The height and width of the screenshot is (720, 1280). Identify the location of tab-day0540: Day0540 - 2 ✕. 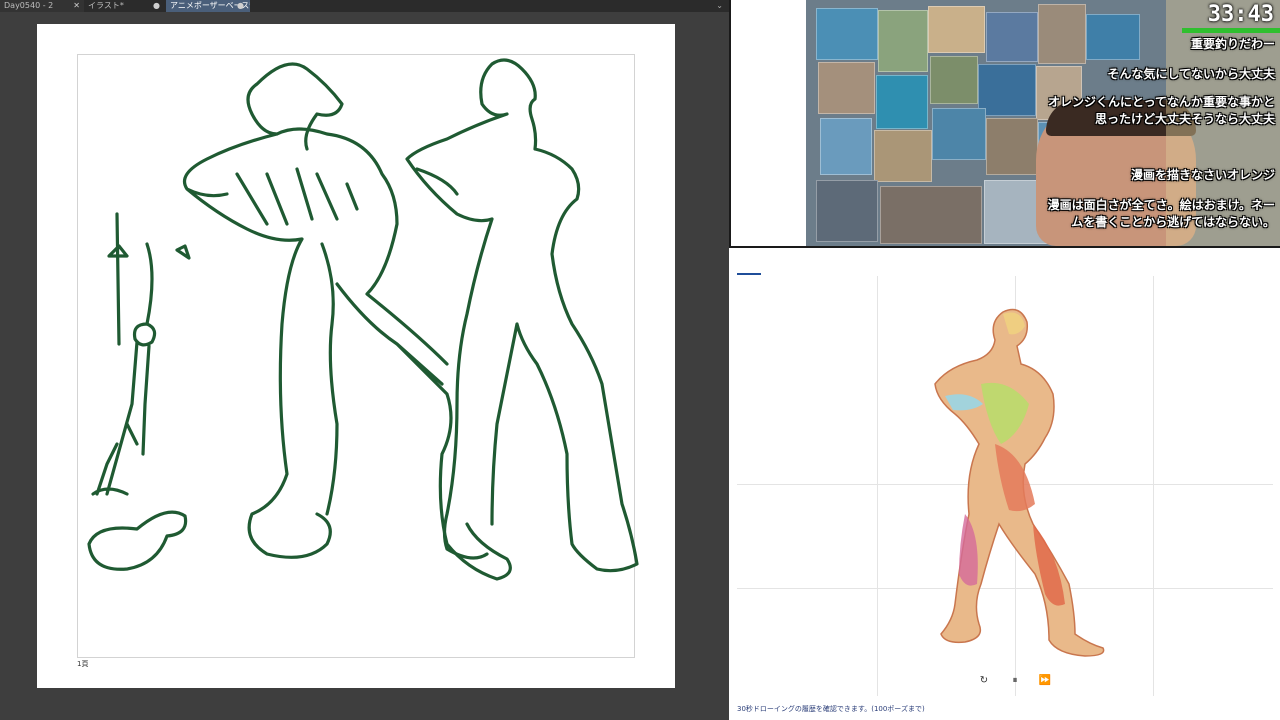
(42, 6).